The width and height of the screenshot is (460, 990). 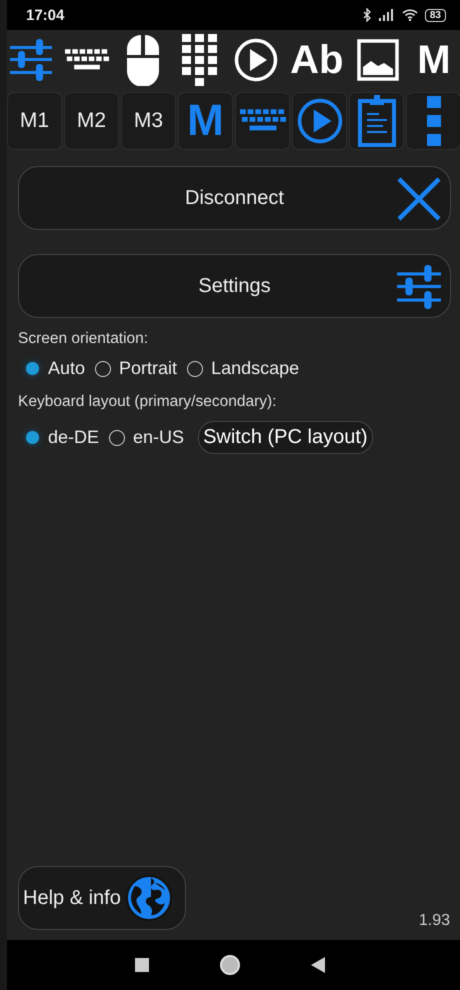 I want to click on more-icon, so click(x=433, y=121).